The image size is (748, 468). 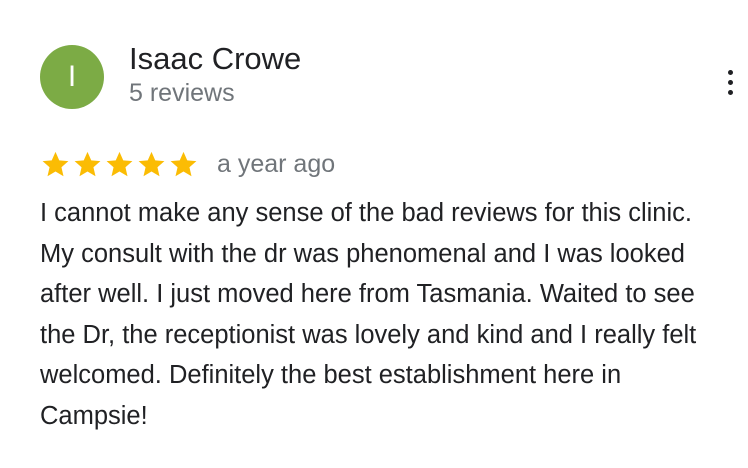 What do you see at coordinates (182, 93) in the screenshot?
I see `reviewer-review-count: 5 reviews` at bounding box center [182, 93].